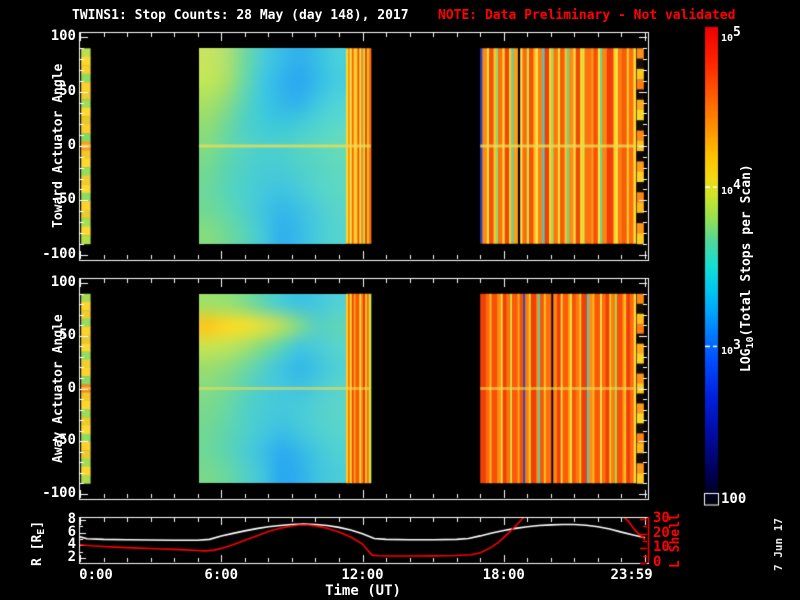  Describe the element at coordinates (778, 544) in the screenshot. I see `date-stamp: 7 Jun 17` at that location.